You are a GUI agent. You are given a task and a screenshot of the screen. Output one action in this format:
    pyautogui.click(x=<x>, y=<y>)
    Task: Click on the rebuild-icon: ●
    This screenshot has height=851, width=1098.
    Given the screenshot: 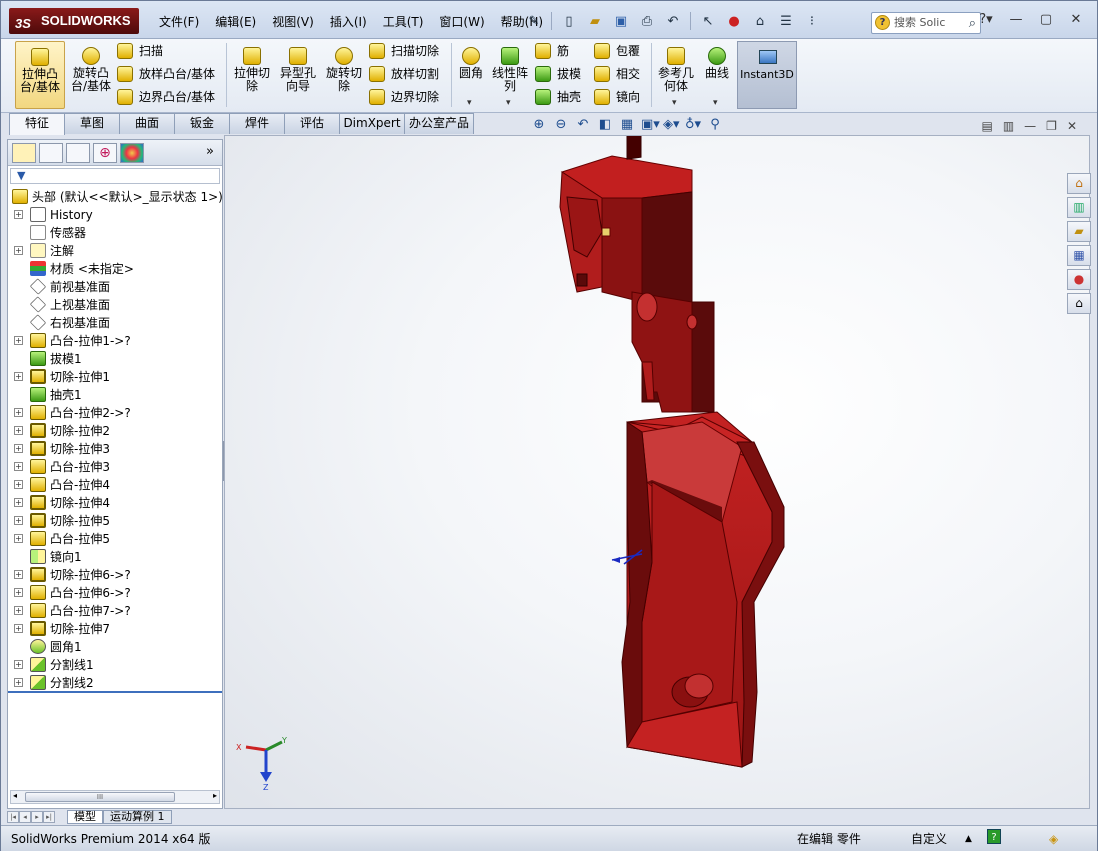 What is the action you would take?
    pyautogui.click(x=734, y=21)
    